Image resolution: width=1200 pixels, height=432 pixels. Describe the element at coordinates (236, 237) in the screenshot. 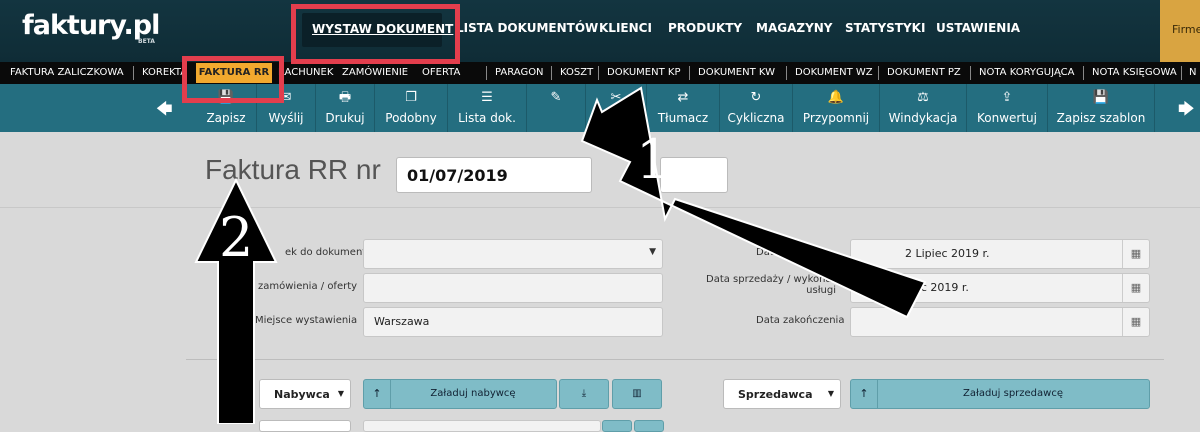

I see `annotation-number-2: 2` at that location.